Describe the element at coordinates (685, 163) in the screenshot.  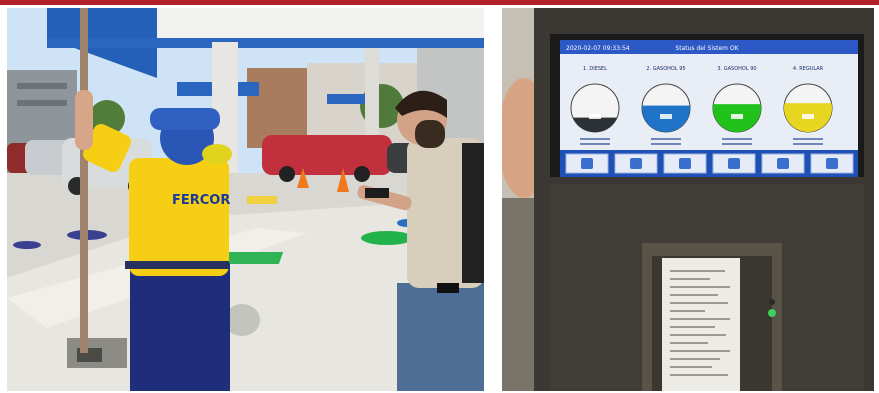
I see `delivery-icon` at that location.